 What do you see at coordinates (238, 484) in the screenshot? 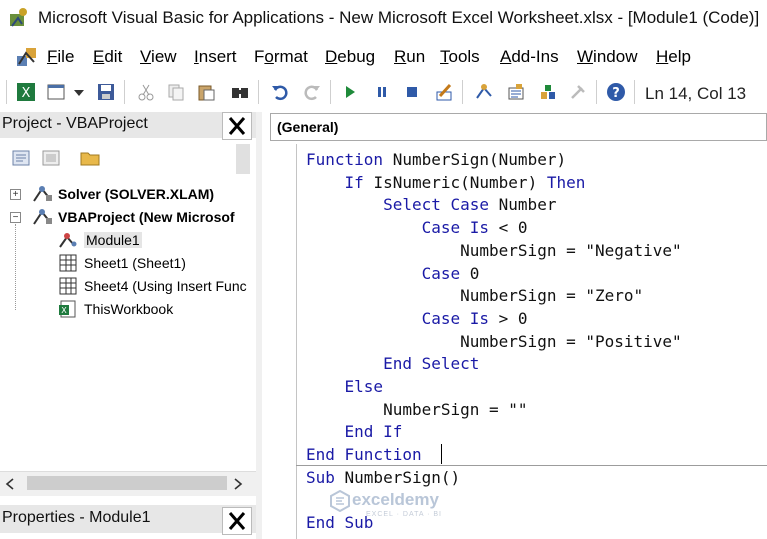
I see `scroll-right-icon` at bounding box center [238, 484].